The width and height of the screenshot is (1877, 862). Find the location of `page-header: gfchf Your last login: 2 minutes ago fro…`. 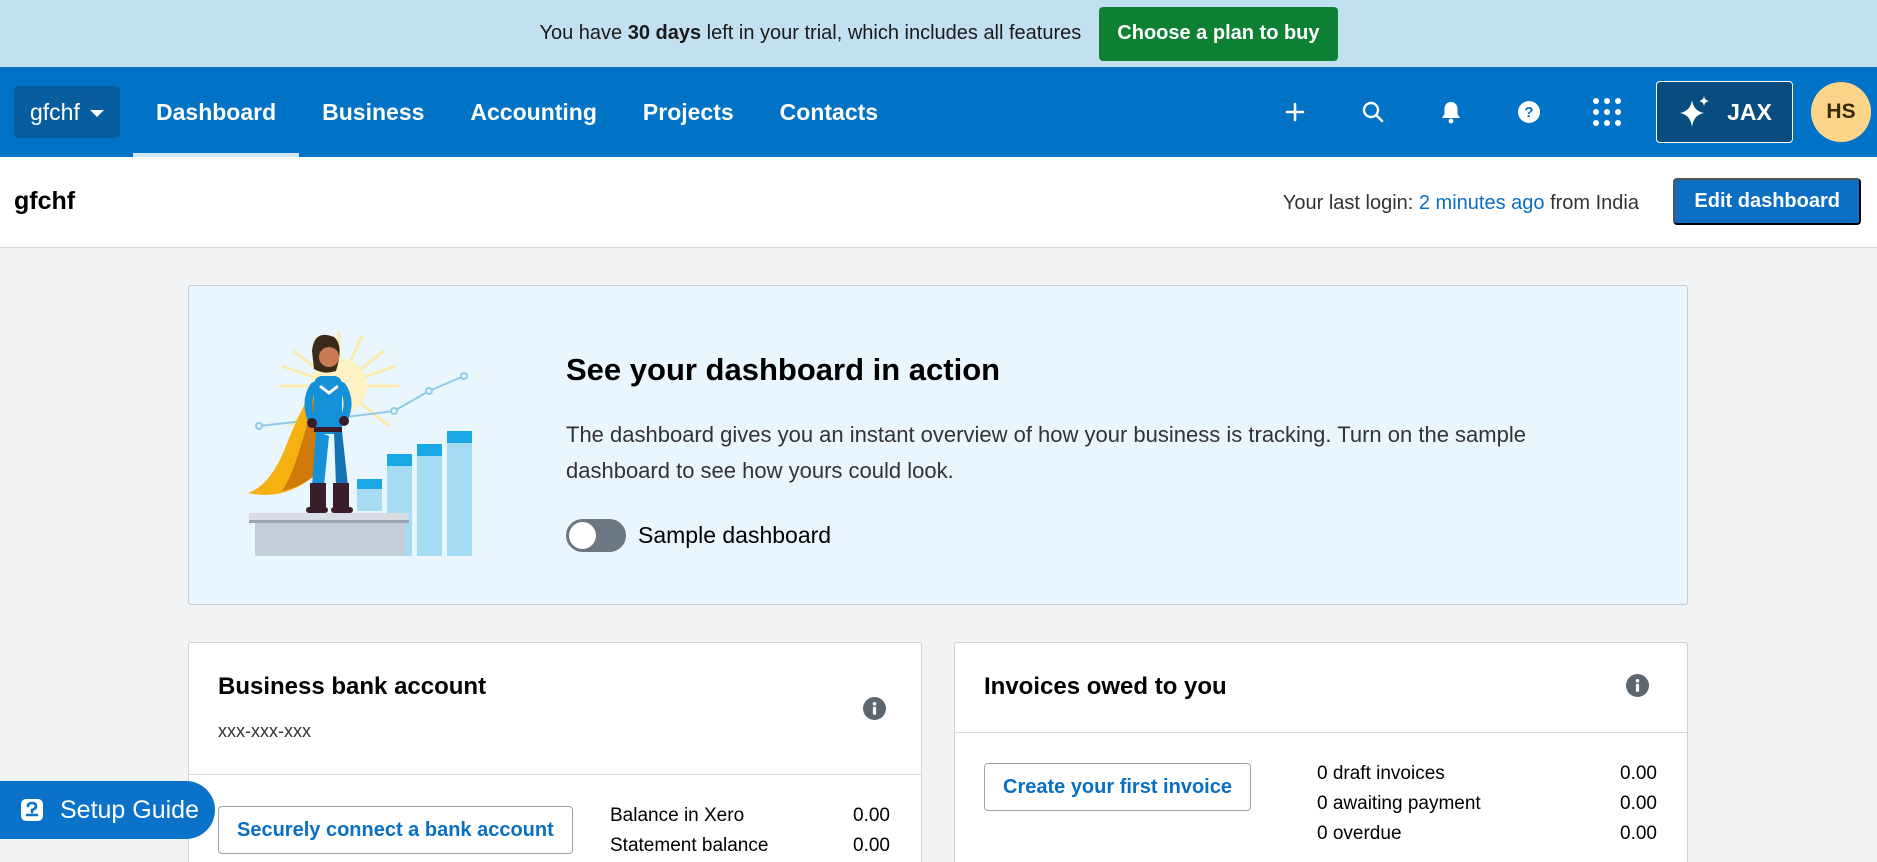

page-header: gfchf Your last login: 2 minutes ago fro… is located at coordinates (938, 202).